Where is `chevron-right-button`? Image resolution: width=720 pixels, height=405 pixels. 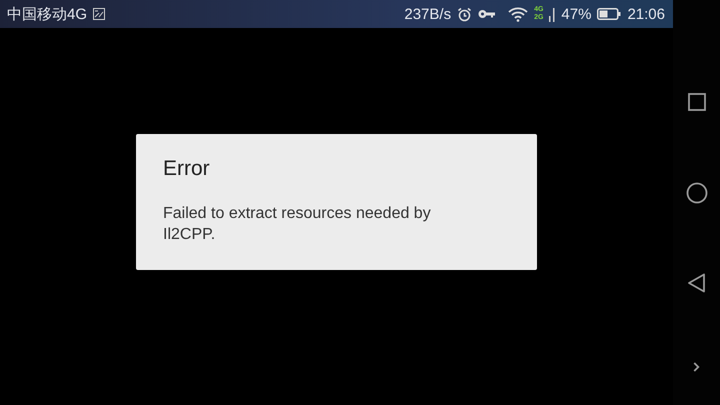 chevron-right-button is located at coordinates (696, 367).